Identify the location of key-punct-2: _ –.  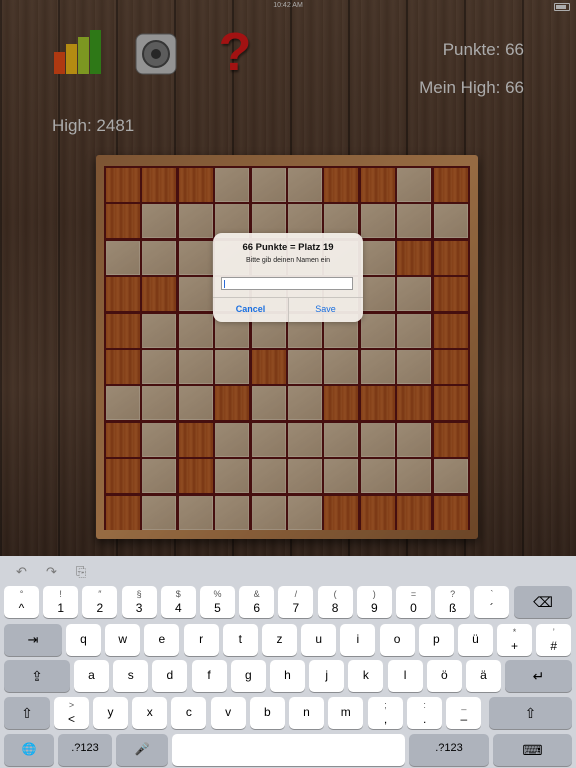
(464, 713).